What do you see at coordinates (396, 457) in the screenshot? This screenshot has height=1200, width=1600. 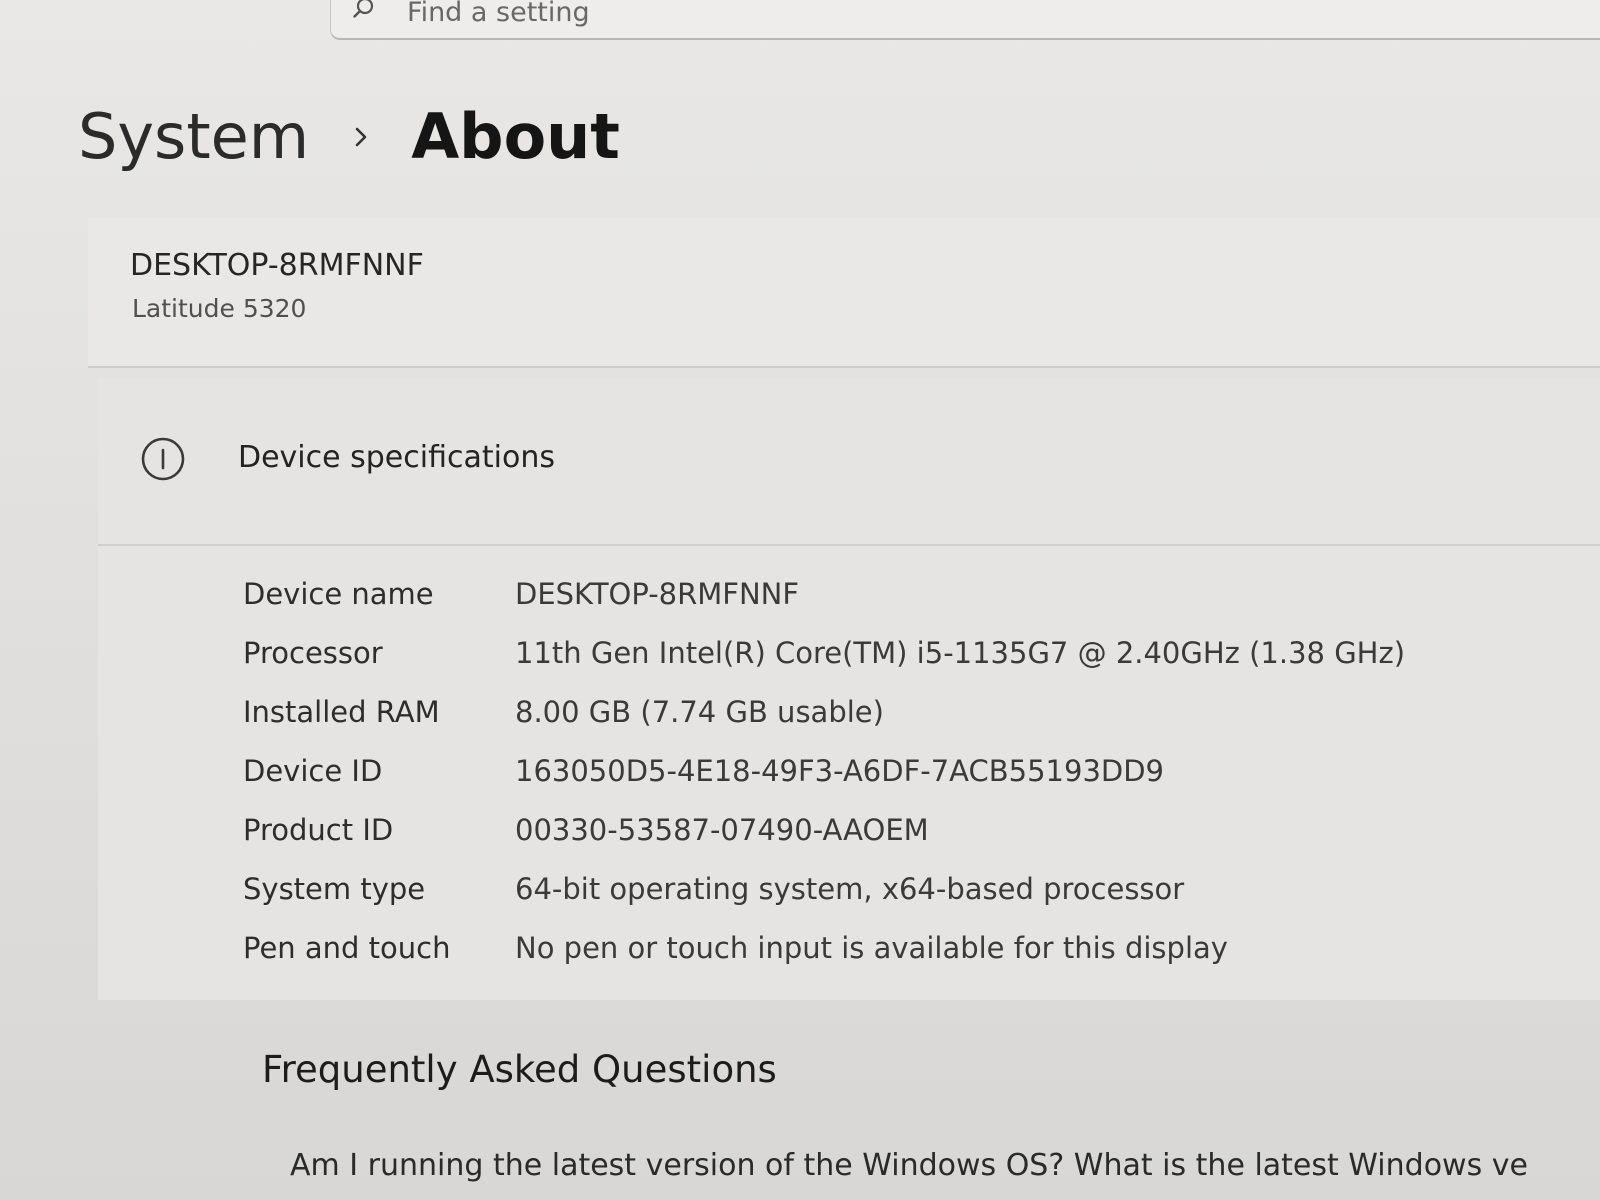 I see `device-specifications-title: Device specifications` at bounding box center [396, 457].